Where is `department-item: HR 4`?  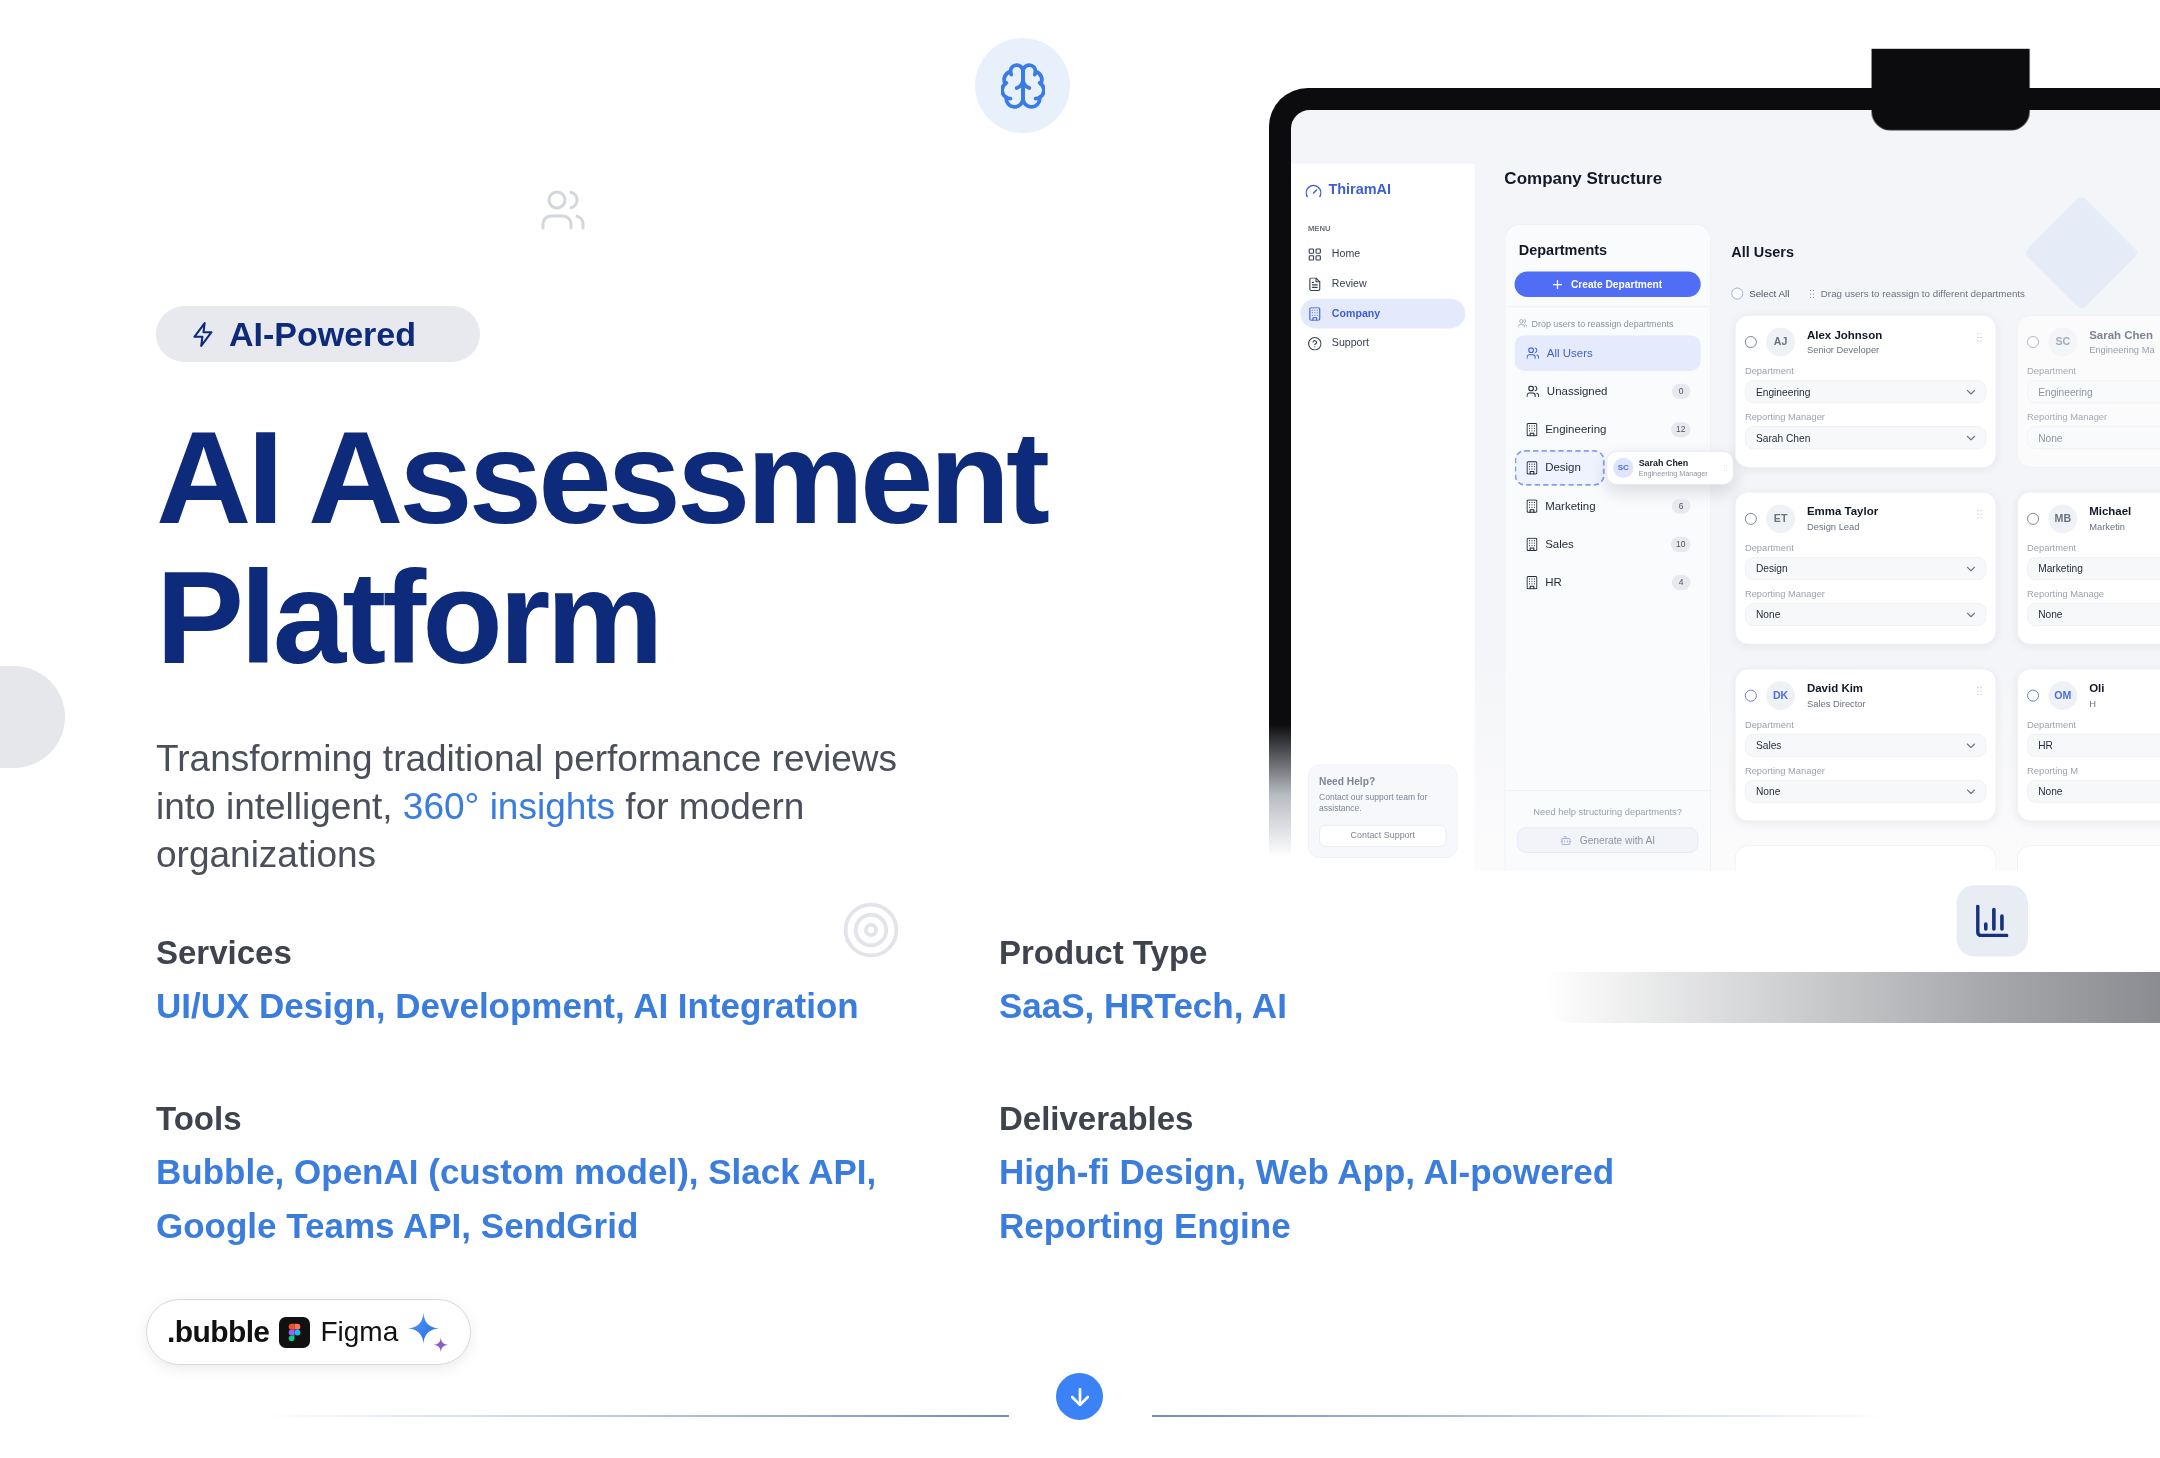
department-item: HR 4 is located at coordinates (1607, 582).